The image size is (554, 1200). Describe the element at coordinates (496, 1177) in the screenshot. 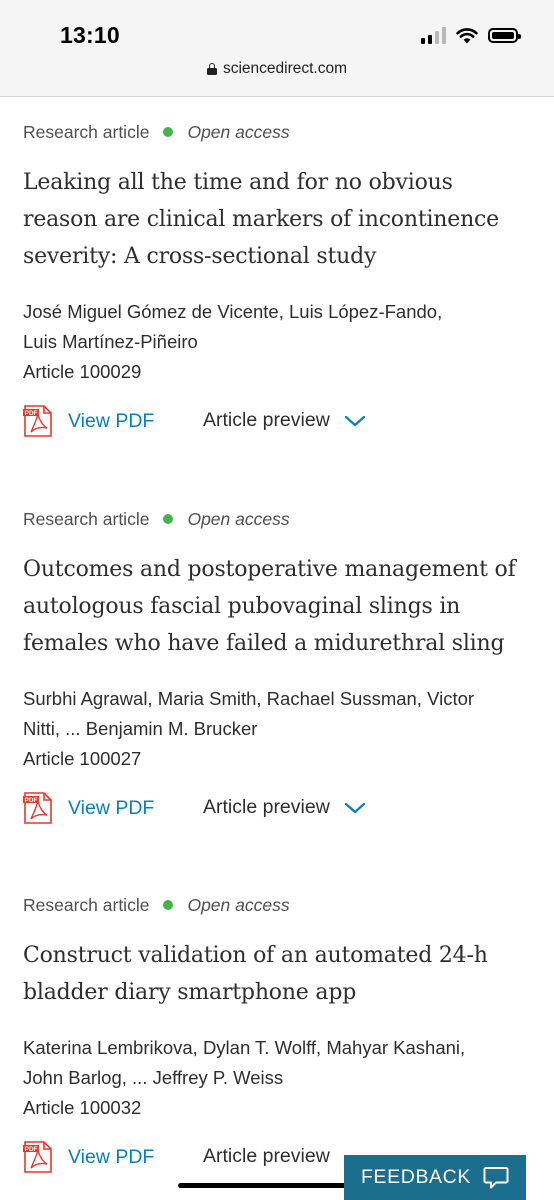

I see `chat-icon` at that location.